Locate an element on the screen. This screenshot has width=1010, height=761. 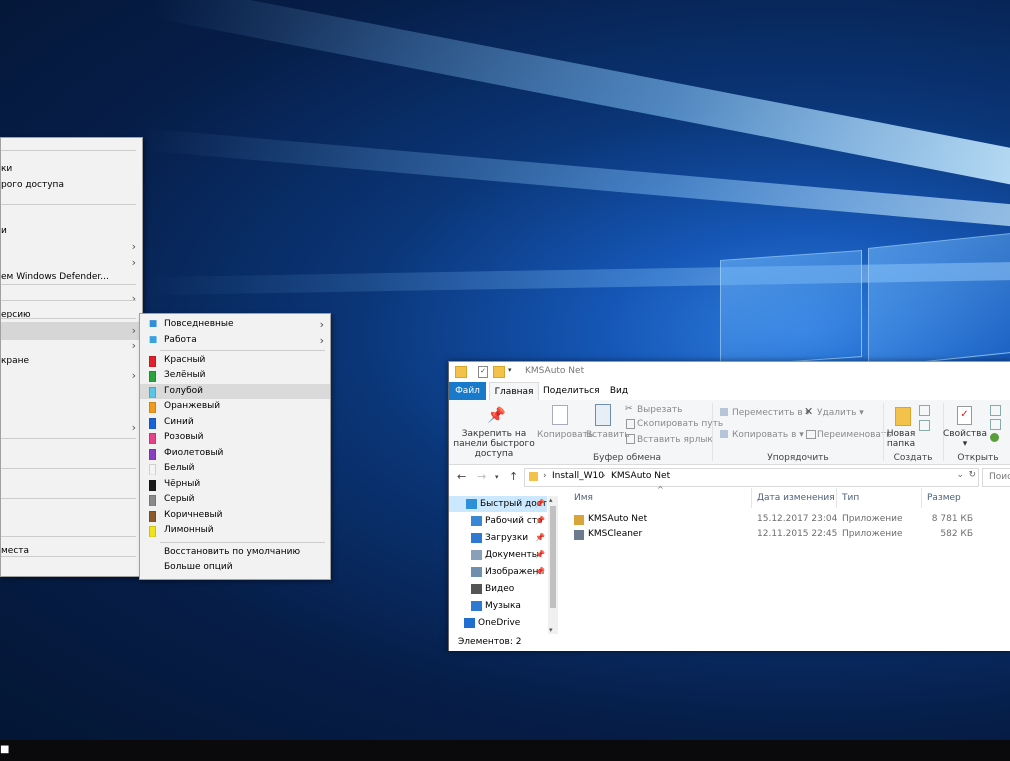
properties-button: Свойства ▾ is located at coordinates (965, 439).